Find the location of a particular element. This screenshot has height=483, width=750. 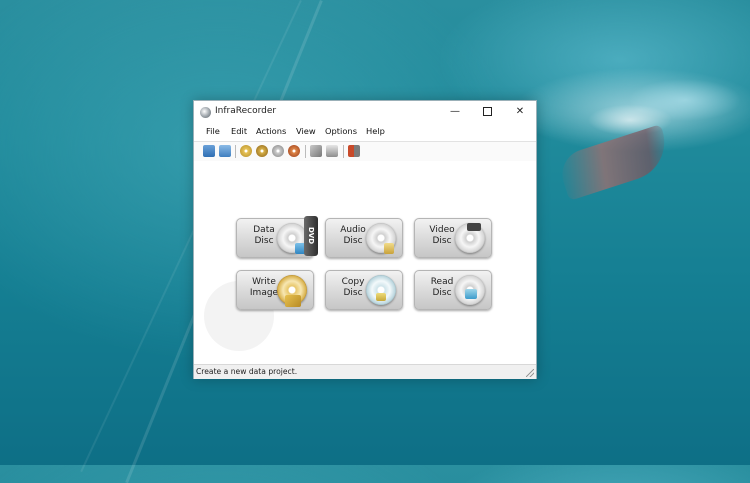

tools-icon is located at coordinates (316, 151).